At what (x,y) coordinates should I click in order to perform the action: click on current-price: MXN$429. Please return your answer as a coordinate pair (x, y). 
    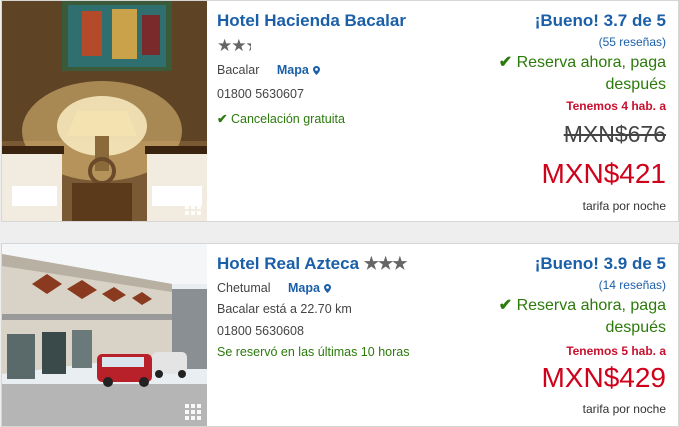
    Looking at the image, I should click on (603, 378).